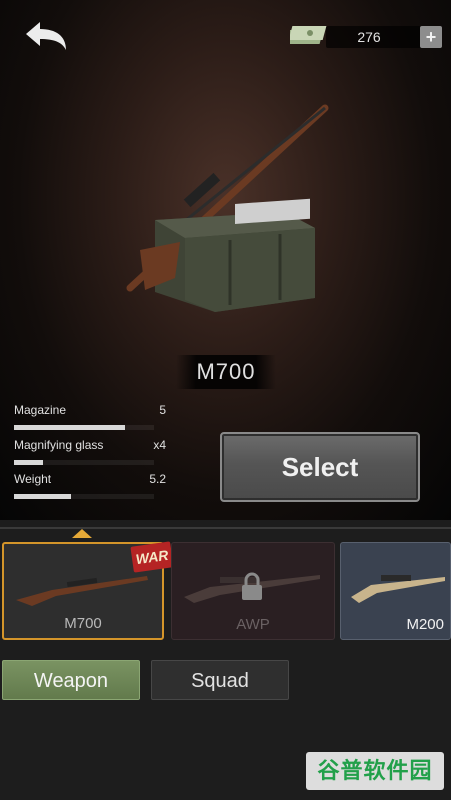 This screenshot has height=800, width=451. I want to click on card-label: AWP, so click(253, 624).